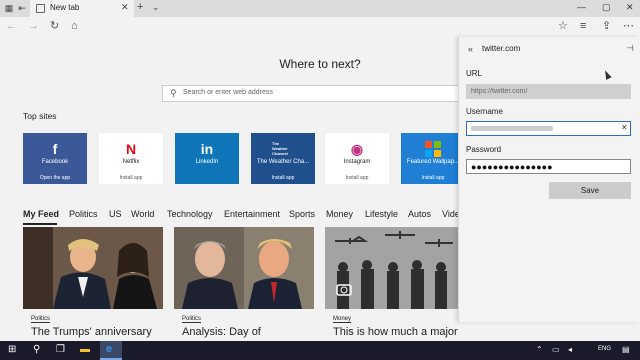 The height and width of the screenshot is (360, 640). Describe the element at coordinates (581, 7) in the screenshot. I see `minimize-button: —` at that location.